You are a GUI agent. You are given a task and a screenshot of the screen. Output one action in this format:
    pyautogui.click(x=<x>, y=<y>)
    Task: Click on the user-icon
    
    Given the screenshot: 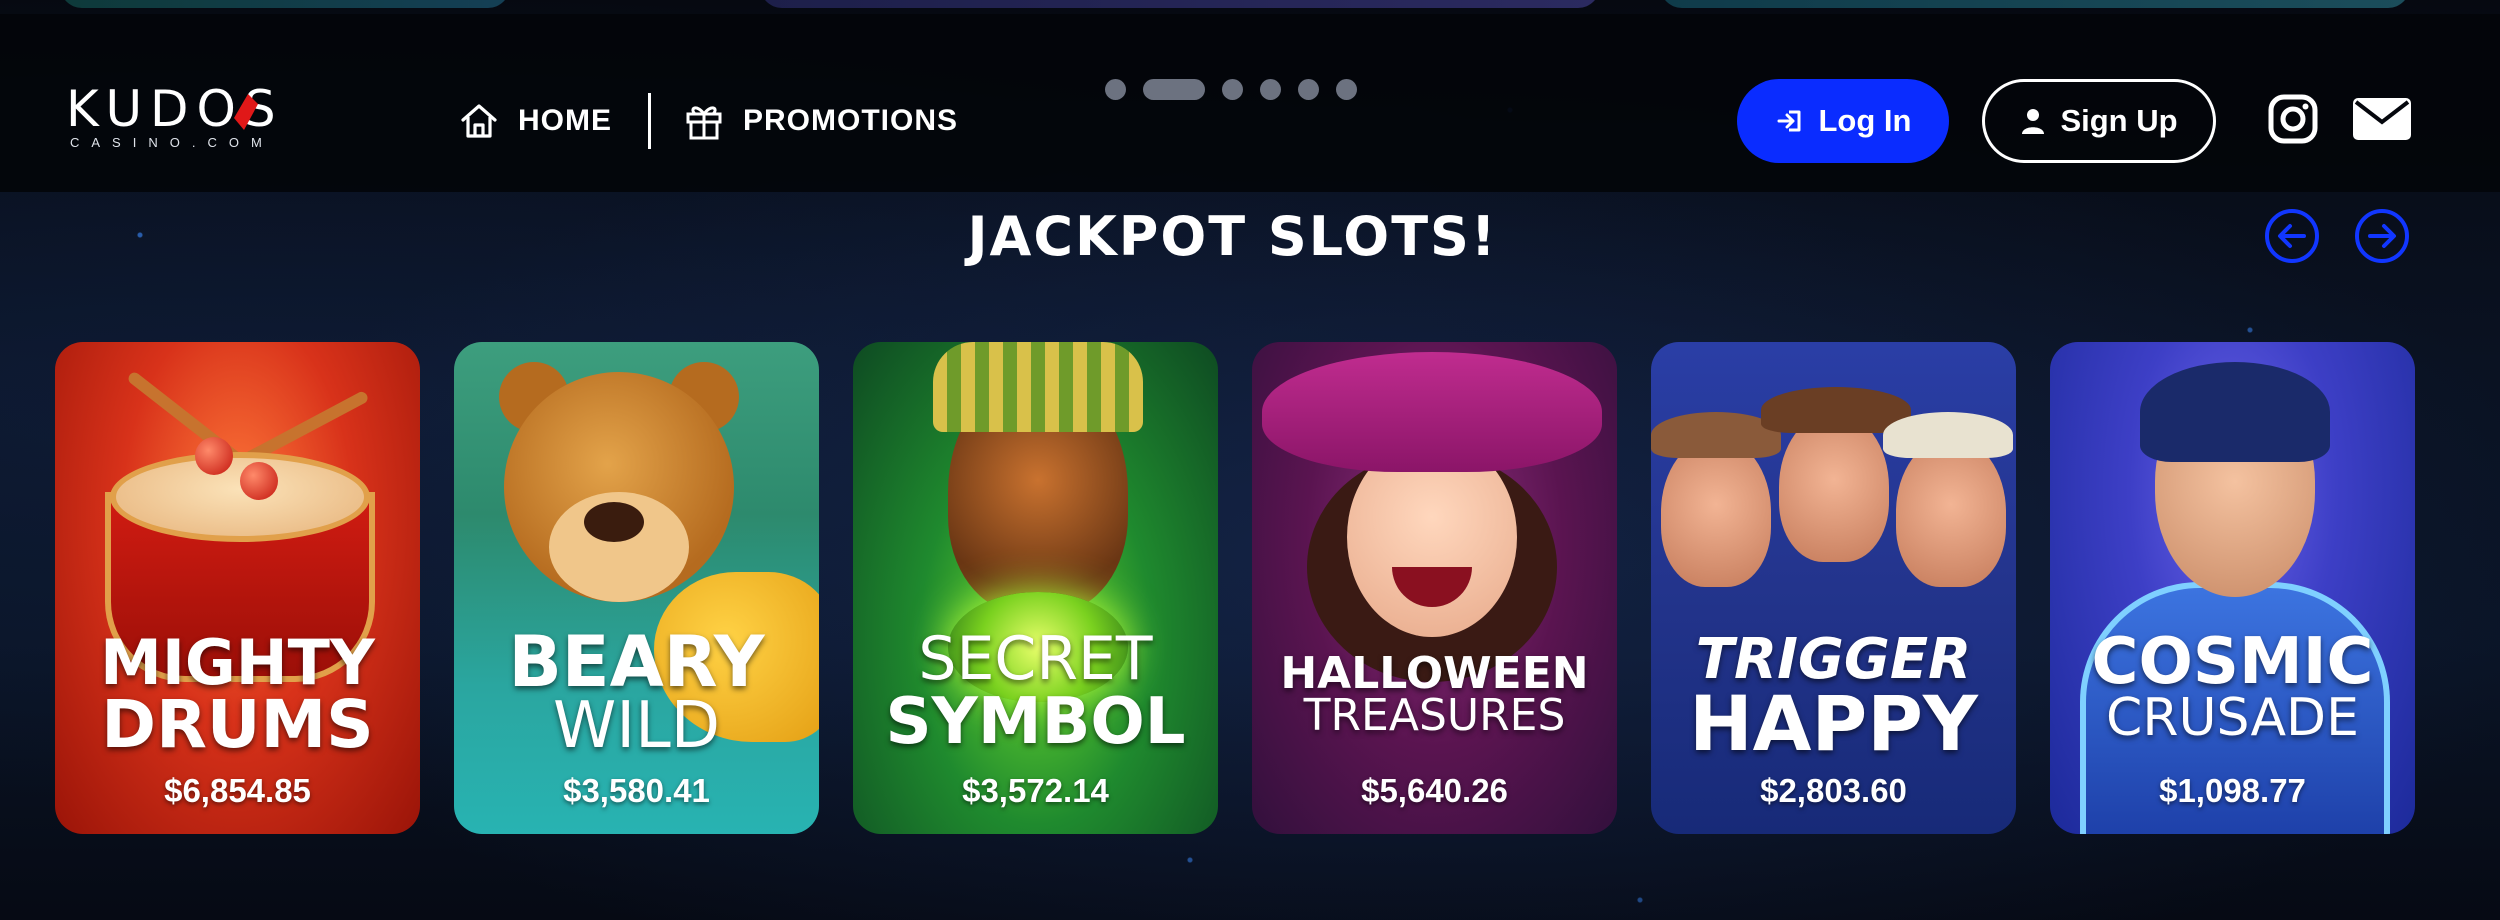 What is the action you would take?
    pyautogui.click(x=2033, y=121)
    